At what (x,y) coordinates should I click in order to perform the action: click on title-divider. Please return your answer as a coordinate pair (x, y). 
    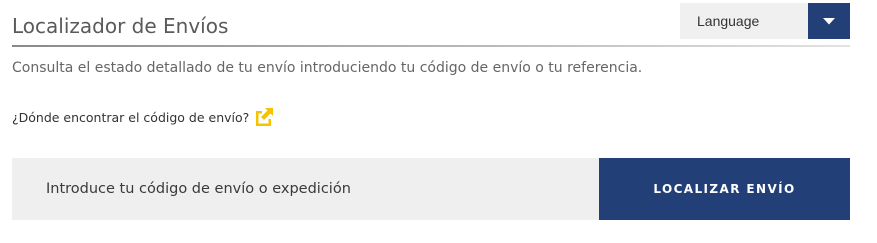
    Looking at the image, I should click on (431, 46).